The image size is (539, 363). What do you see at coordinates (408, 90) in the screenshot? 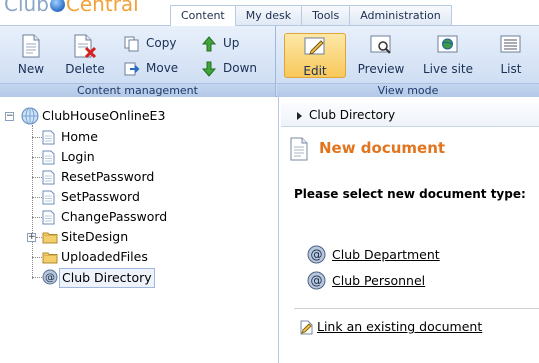
I see `view-mode-label: View mode` at bounding box center [408, 90].